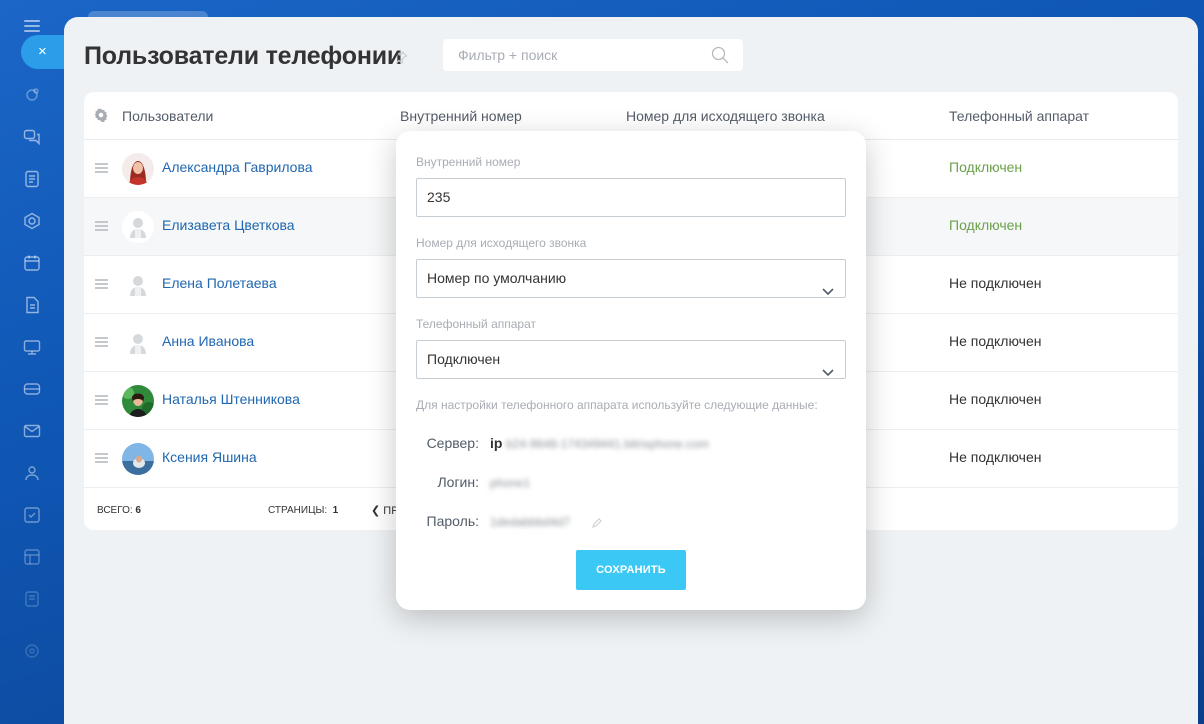 Image resolution: width=1204 pixels, height=724 pixels. What do you see at coordinates (32, 137) in the screenshot?
I see `chat-icon` at bounding box center [32, 137].